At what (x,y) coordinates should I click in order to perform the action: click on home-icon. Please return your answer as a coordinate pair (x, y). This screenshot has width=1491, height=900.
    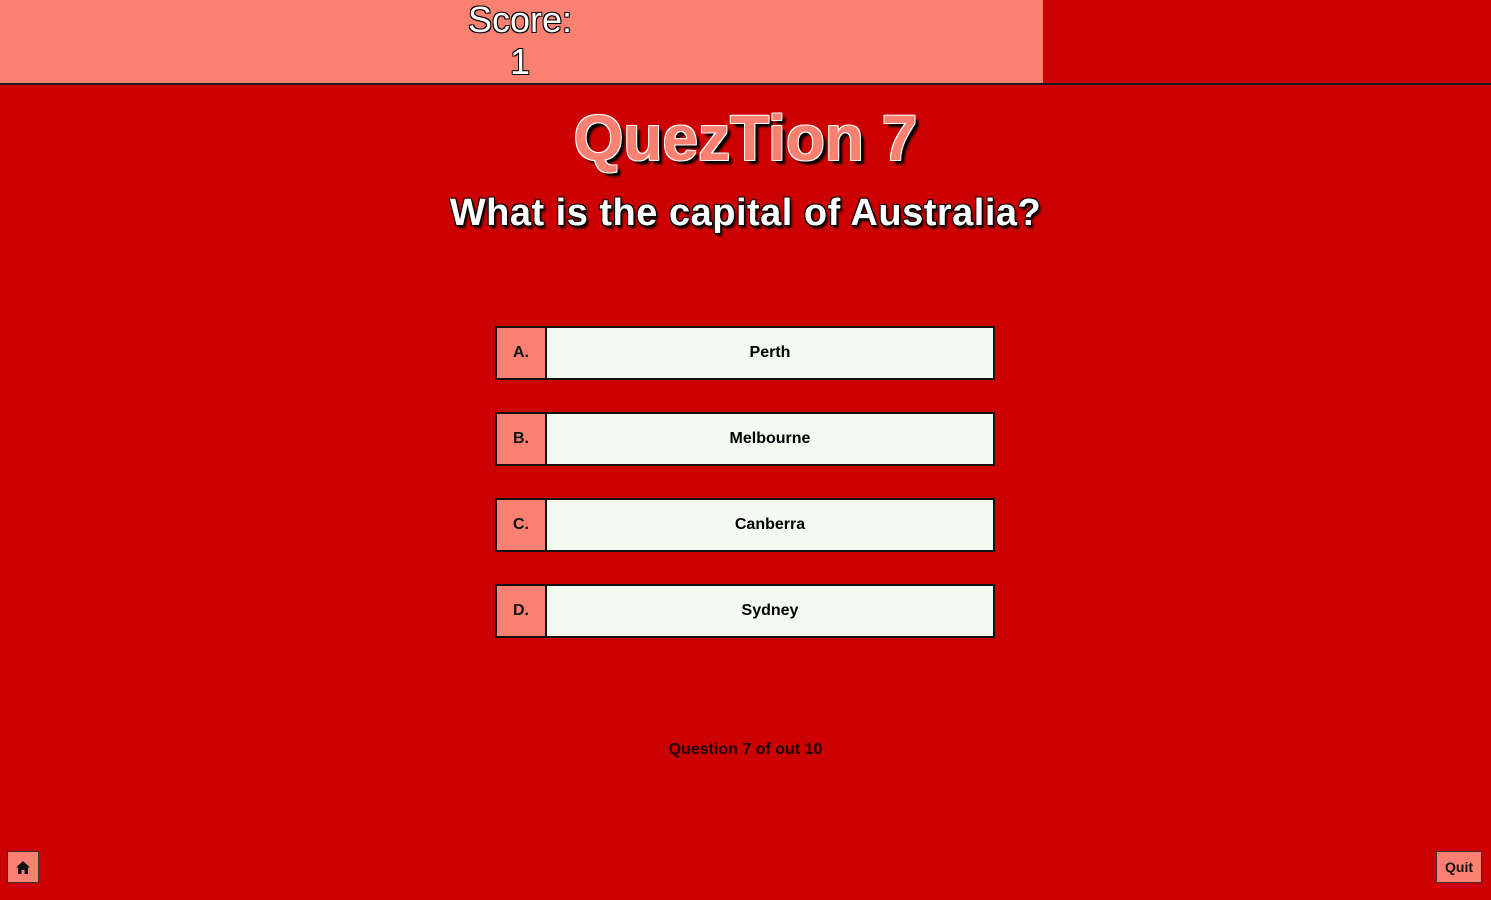
    Looking at the image, I should click on (23, 867).